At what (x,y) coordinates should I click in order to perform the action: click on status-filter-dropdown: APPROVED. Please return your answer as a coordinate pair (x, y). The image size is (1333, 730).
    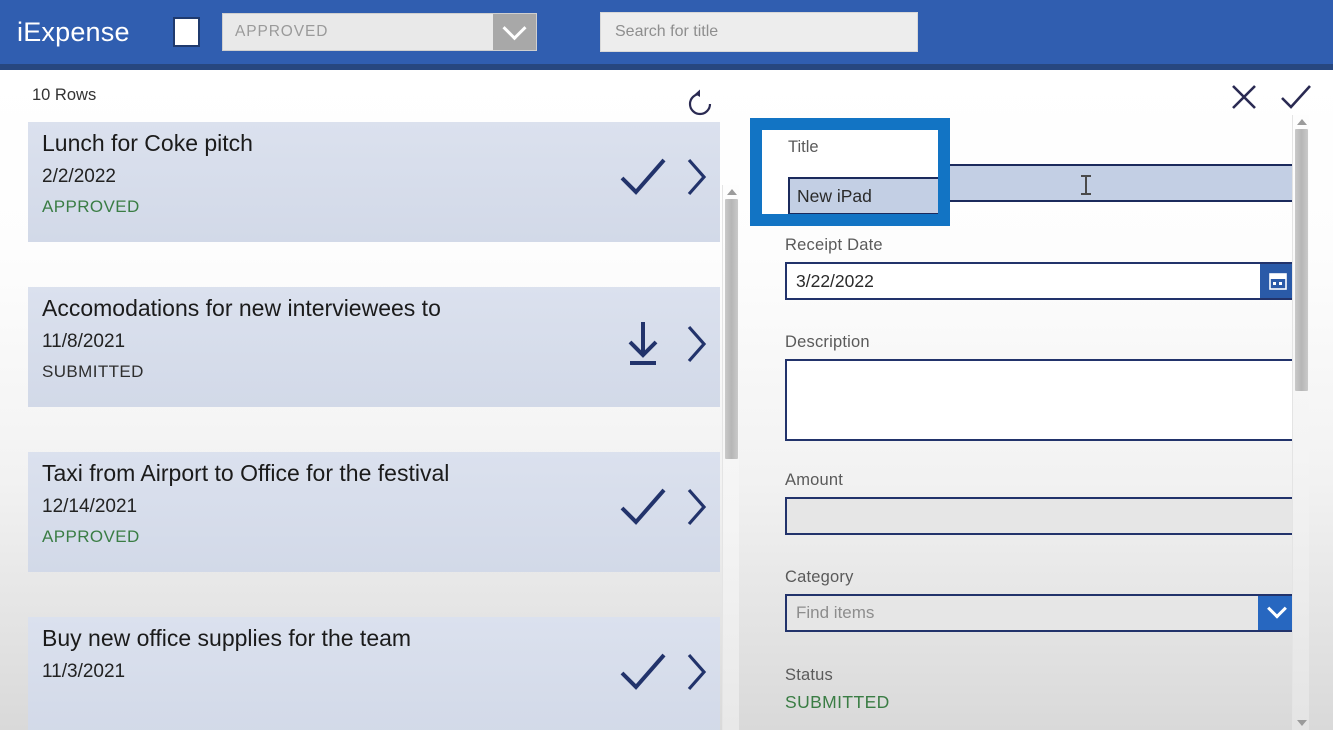
    Looking at the image, I should click on (379, 32).